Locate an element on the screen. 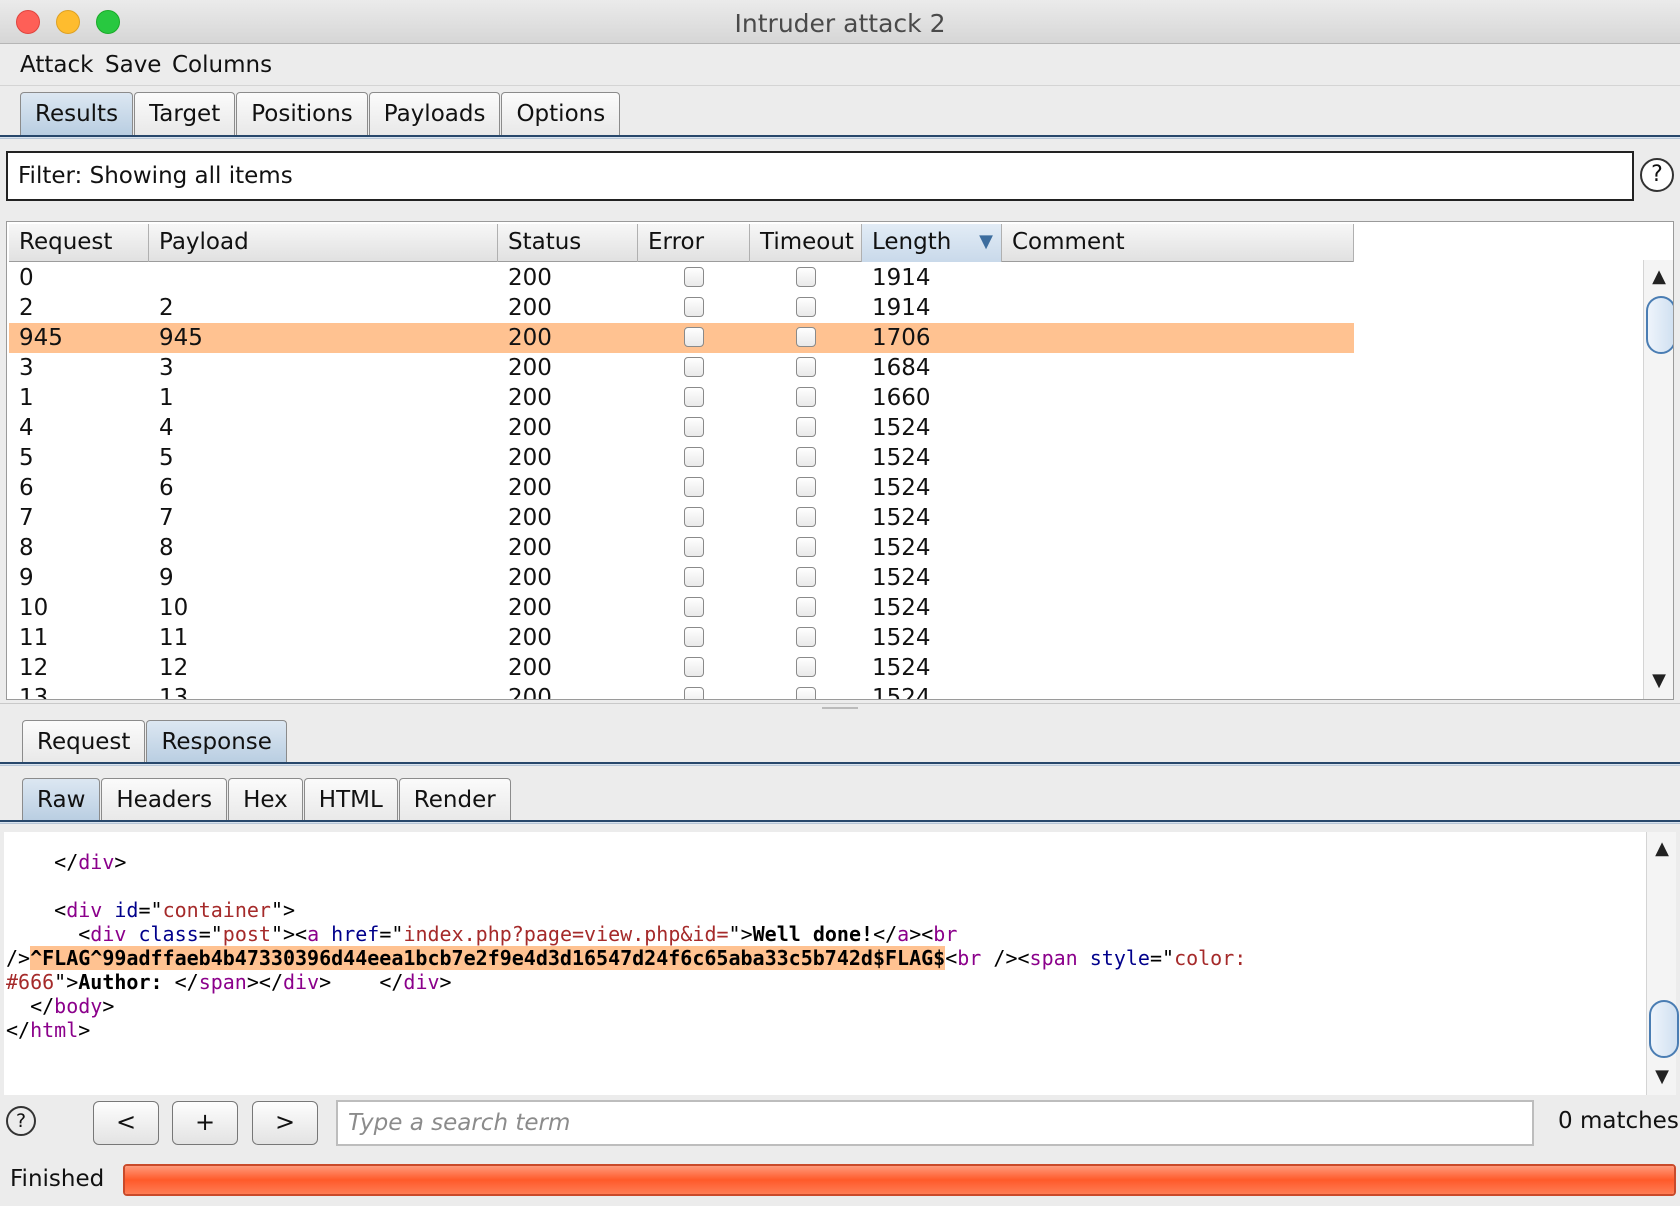  next-match-button: > is located at coordinates (285, 1123).